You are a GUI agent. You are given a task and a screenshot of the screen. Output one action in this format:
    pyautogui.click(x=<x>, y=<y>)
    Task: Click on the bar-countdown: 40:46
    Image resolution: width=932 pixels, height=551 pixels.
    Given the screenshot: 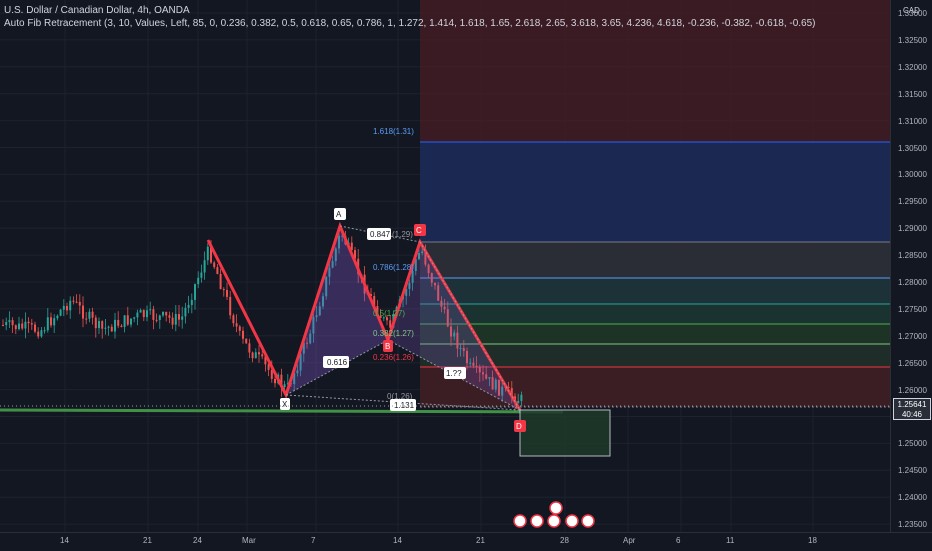 What is the action you would take?
    pyautogui.click(x=912, y=414)
    